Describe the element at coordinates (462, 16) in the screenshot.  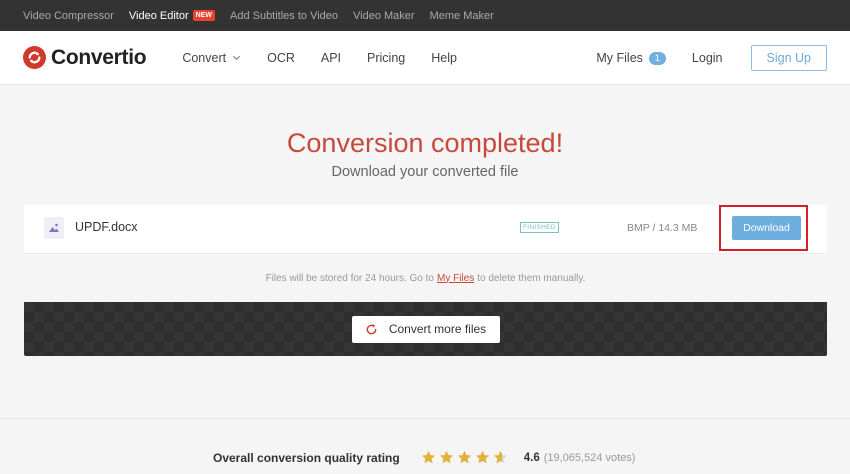
I see `topbar-link-meme-maker: Meme Maker` at that location.